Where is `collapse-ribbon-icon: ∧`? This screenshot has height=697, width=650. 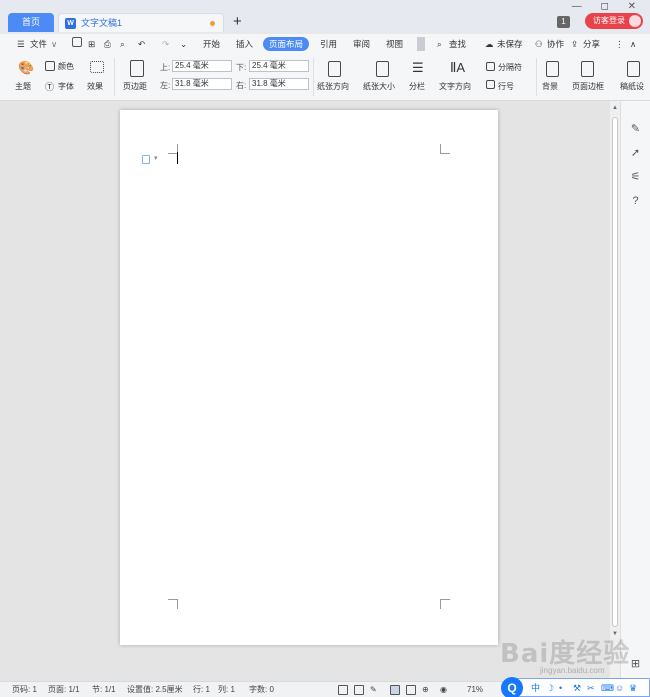
collapse-ribbon-icon: ∧ is located at coordinates (633, 44).